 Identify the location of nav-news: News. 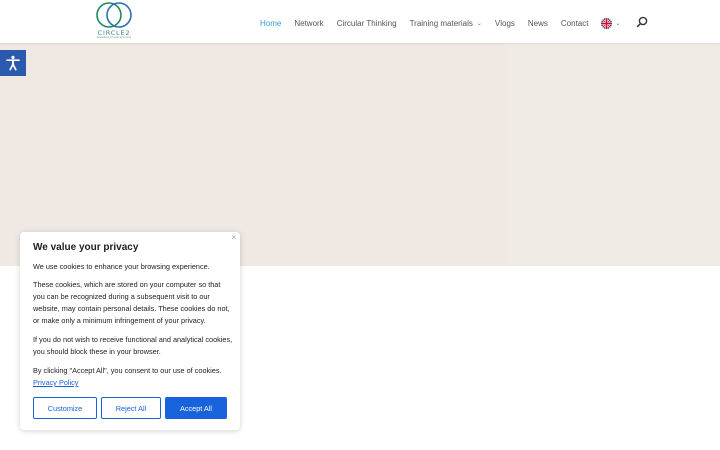
(538, 23).